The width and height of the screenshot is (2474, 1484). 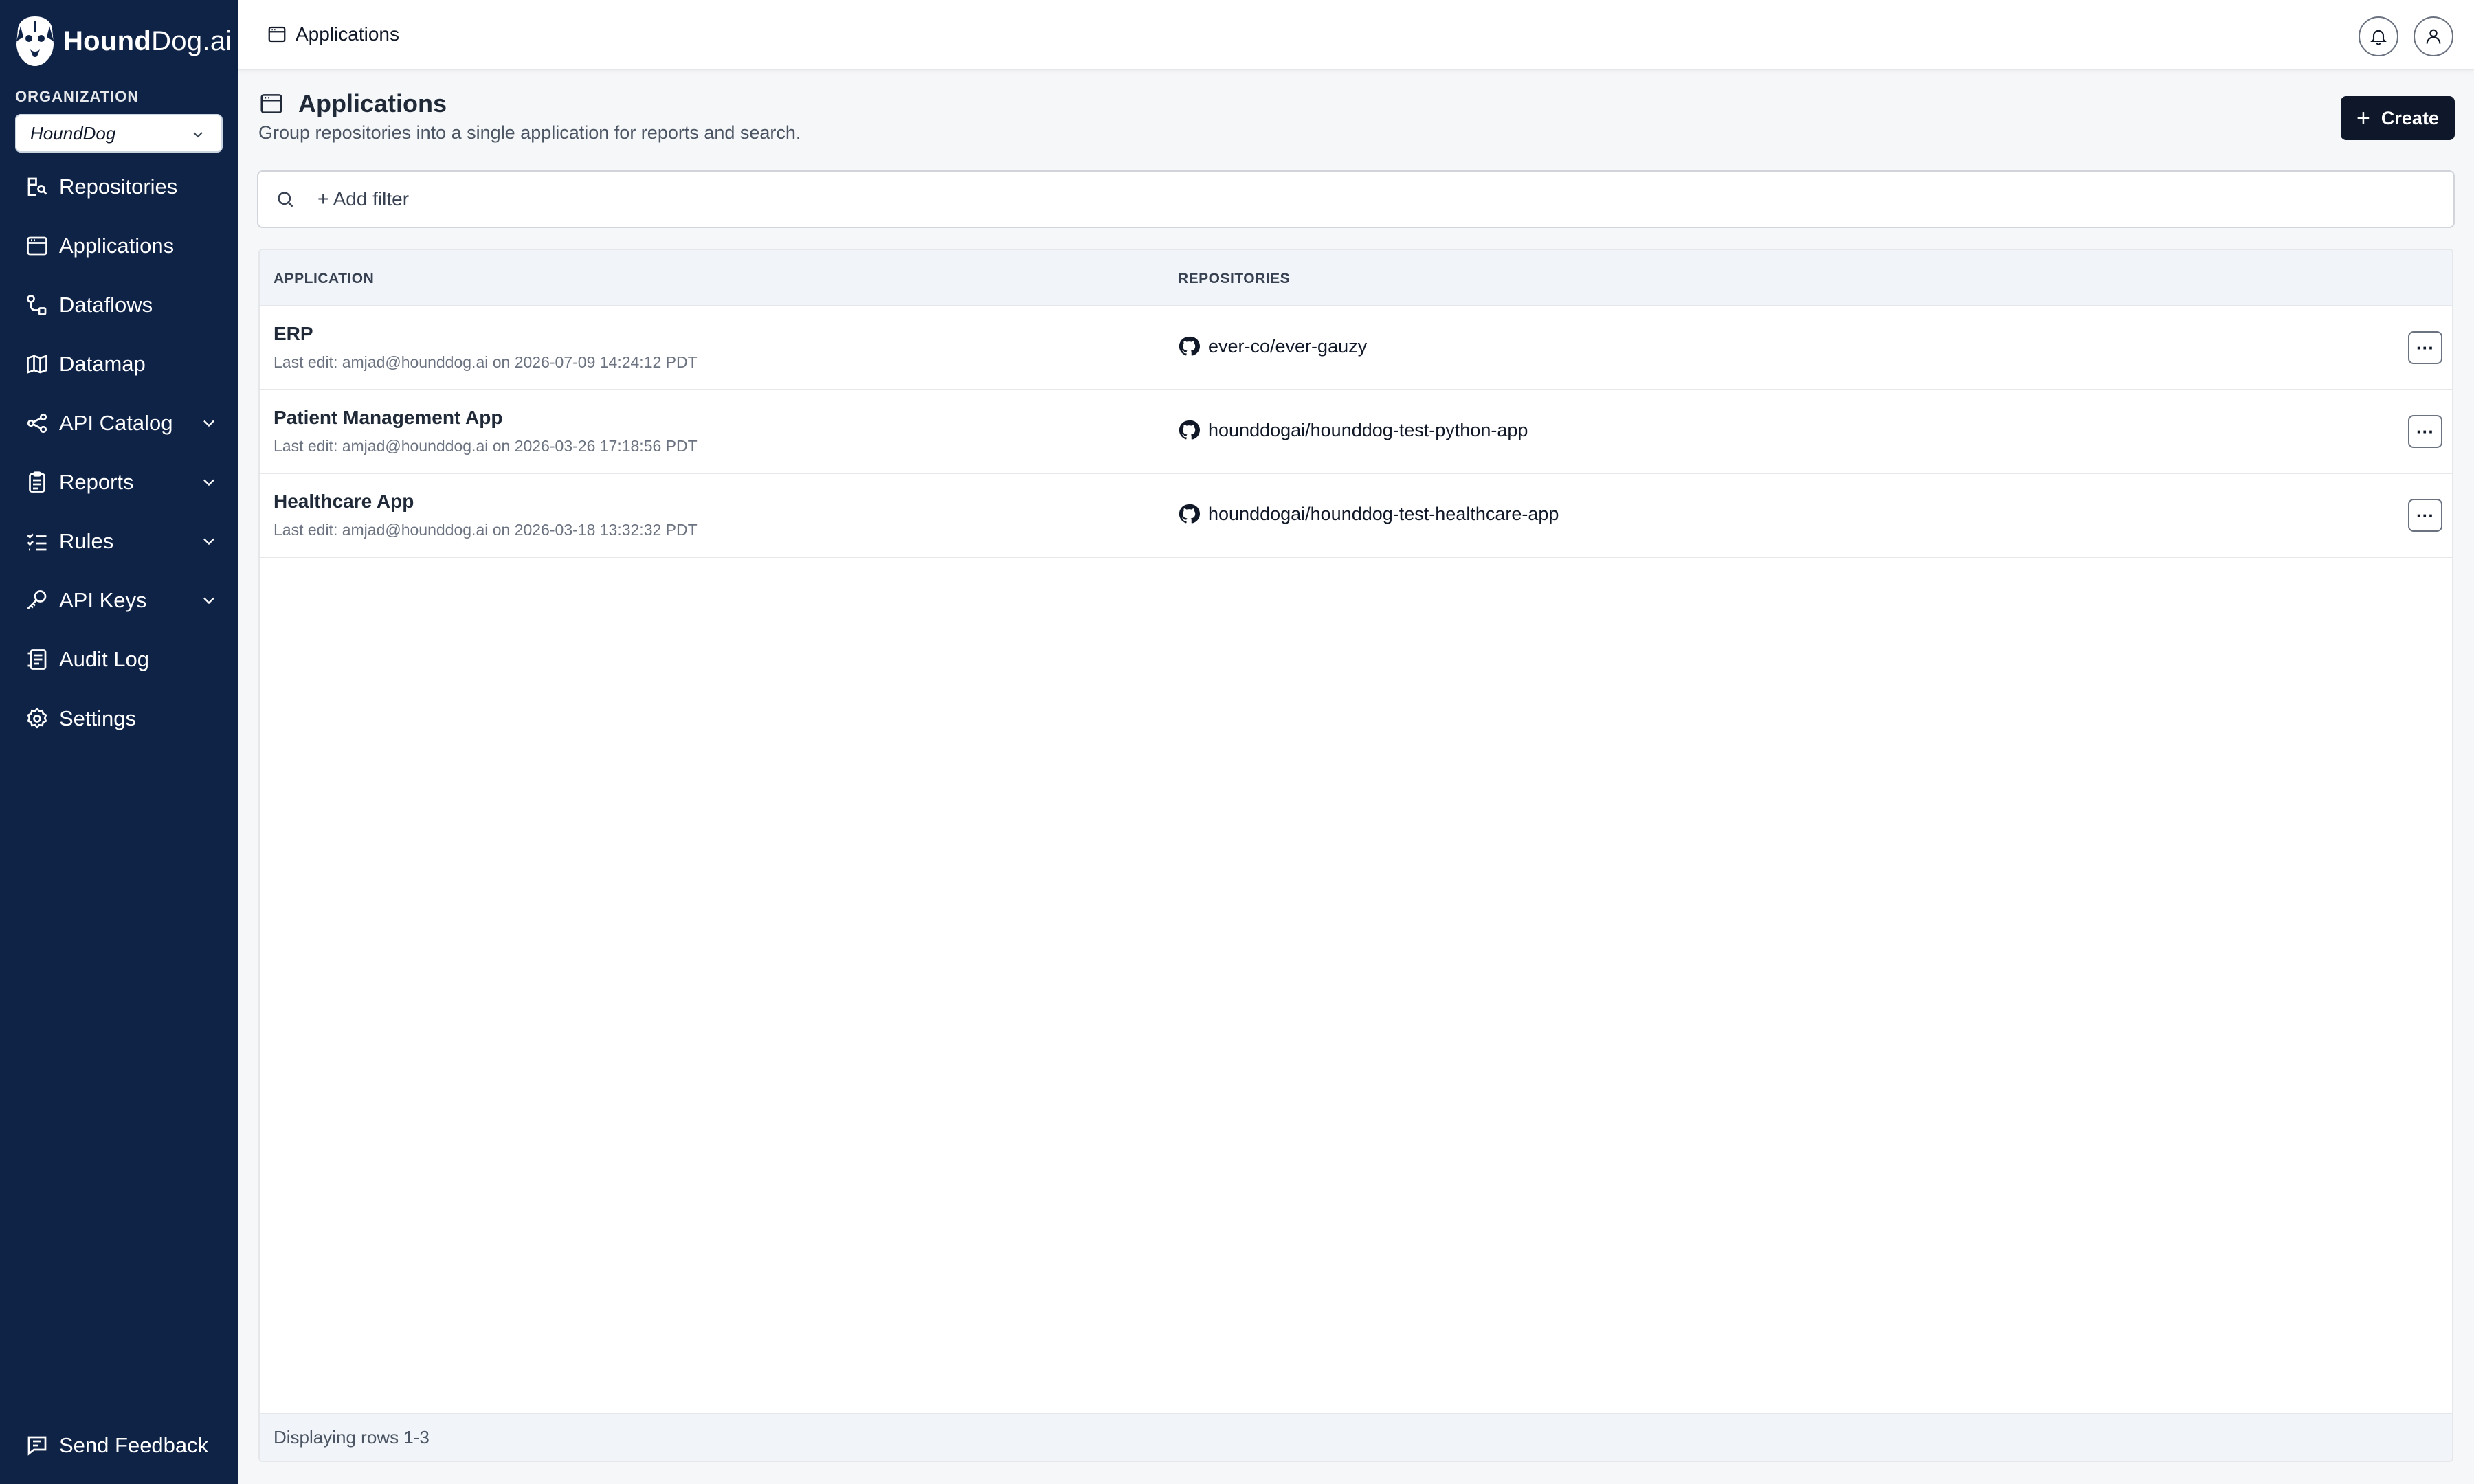 I want to click on search-icon, so click(x=285, y=199).